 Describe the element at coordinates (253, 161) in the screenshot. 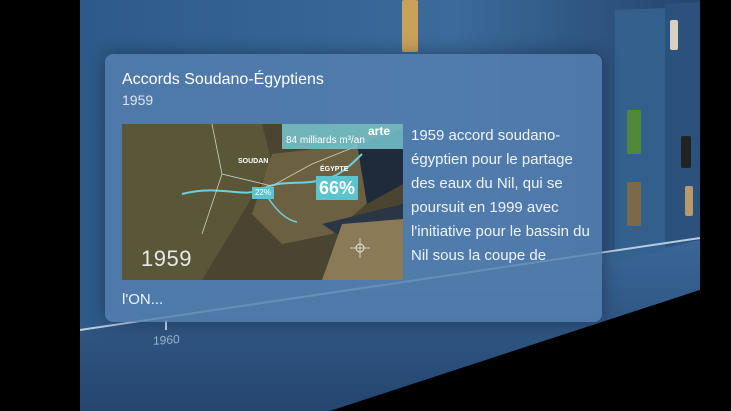

I see `map-label-soudan: SOUDAN` at that location.